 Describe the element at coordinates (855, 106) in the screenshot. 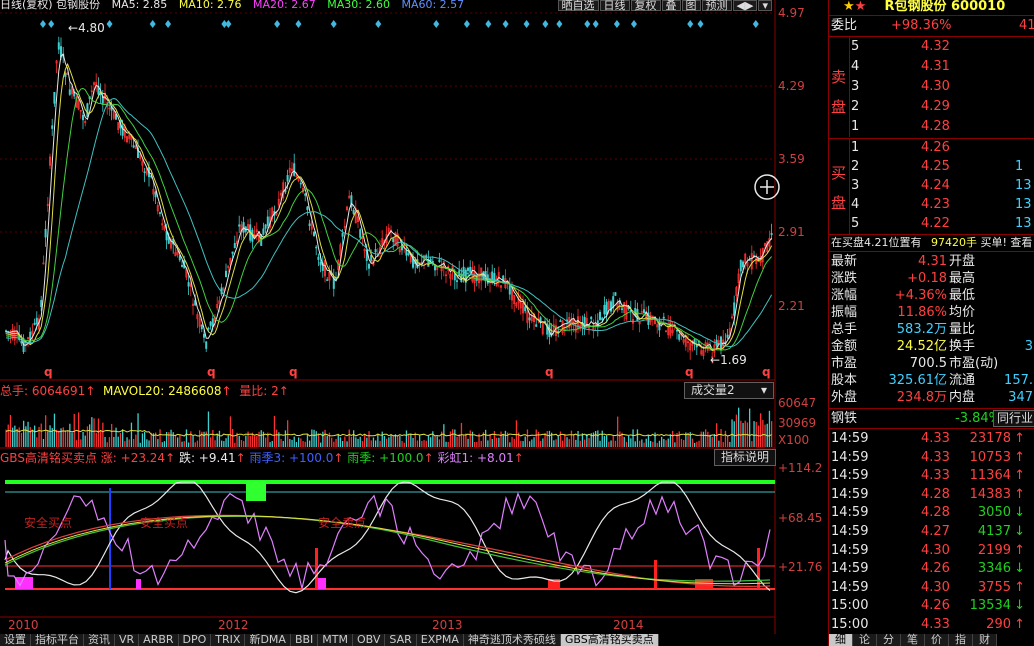

I see `ask-level: 2` at that location.